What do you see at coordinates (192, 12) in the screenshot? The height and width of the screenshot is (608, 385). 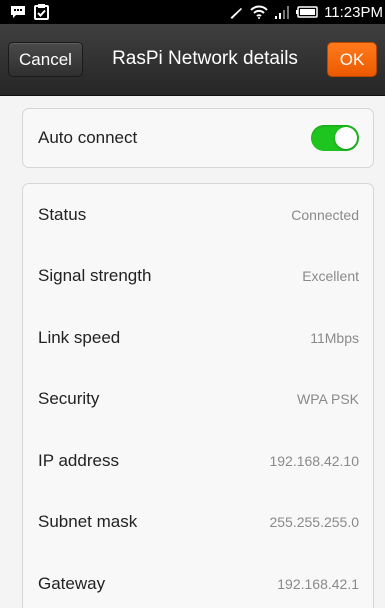 I see `status-bar: 11:23PM` at bounding box center [192, 12].